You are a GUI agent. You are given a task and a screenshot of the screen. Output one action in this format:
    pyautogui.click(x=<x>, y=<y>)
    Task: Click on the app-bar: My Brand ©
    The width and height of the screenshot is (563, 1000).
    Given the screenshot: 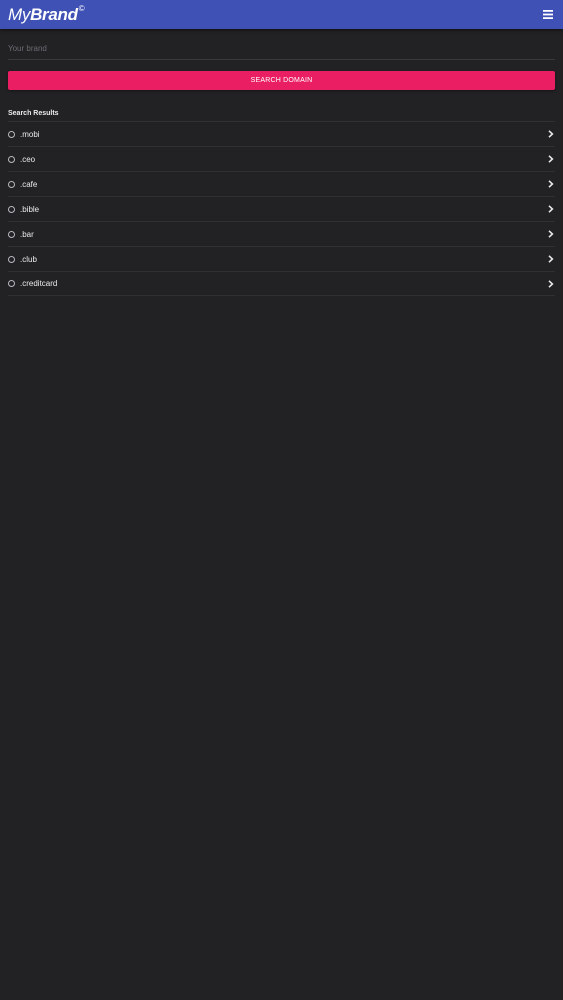 What is the action you would take?
    pyautogui.click(x=281, y=14)
    